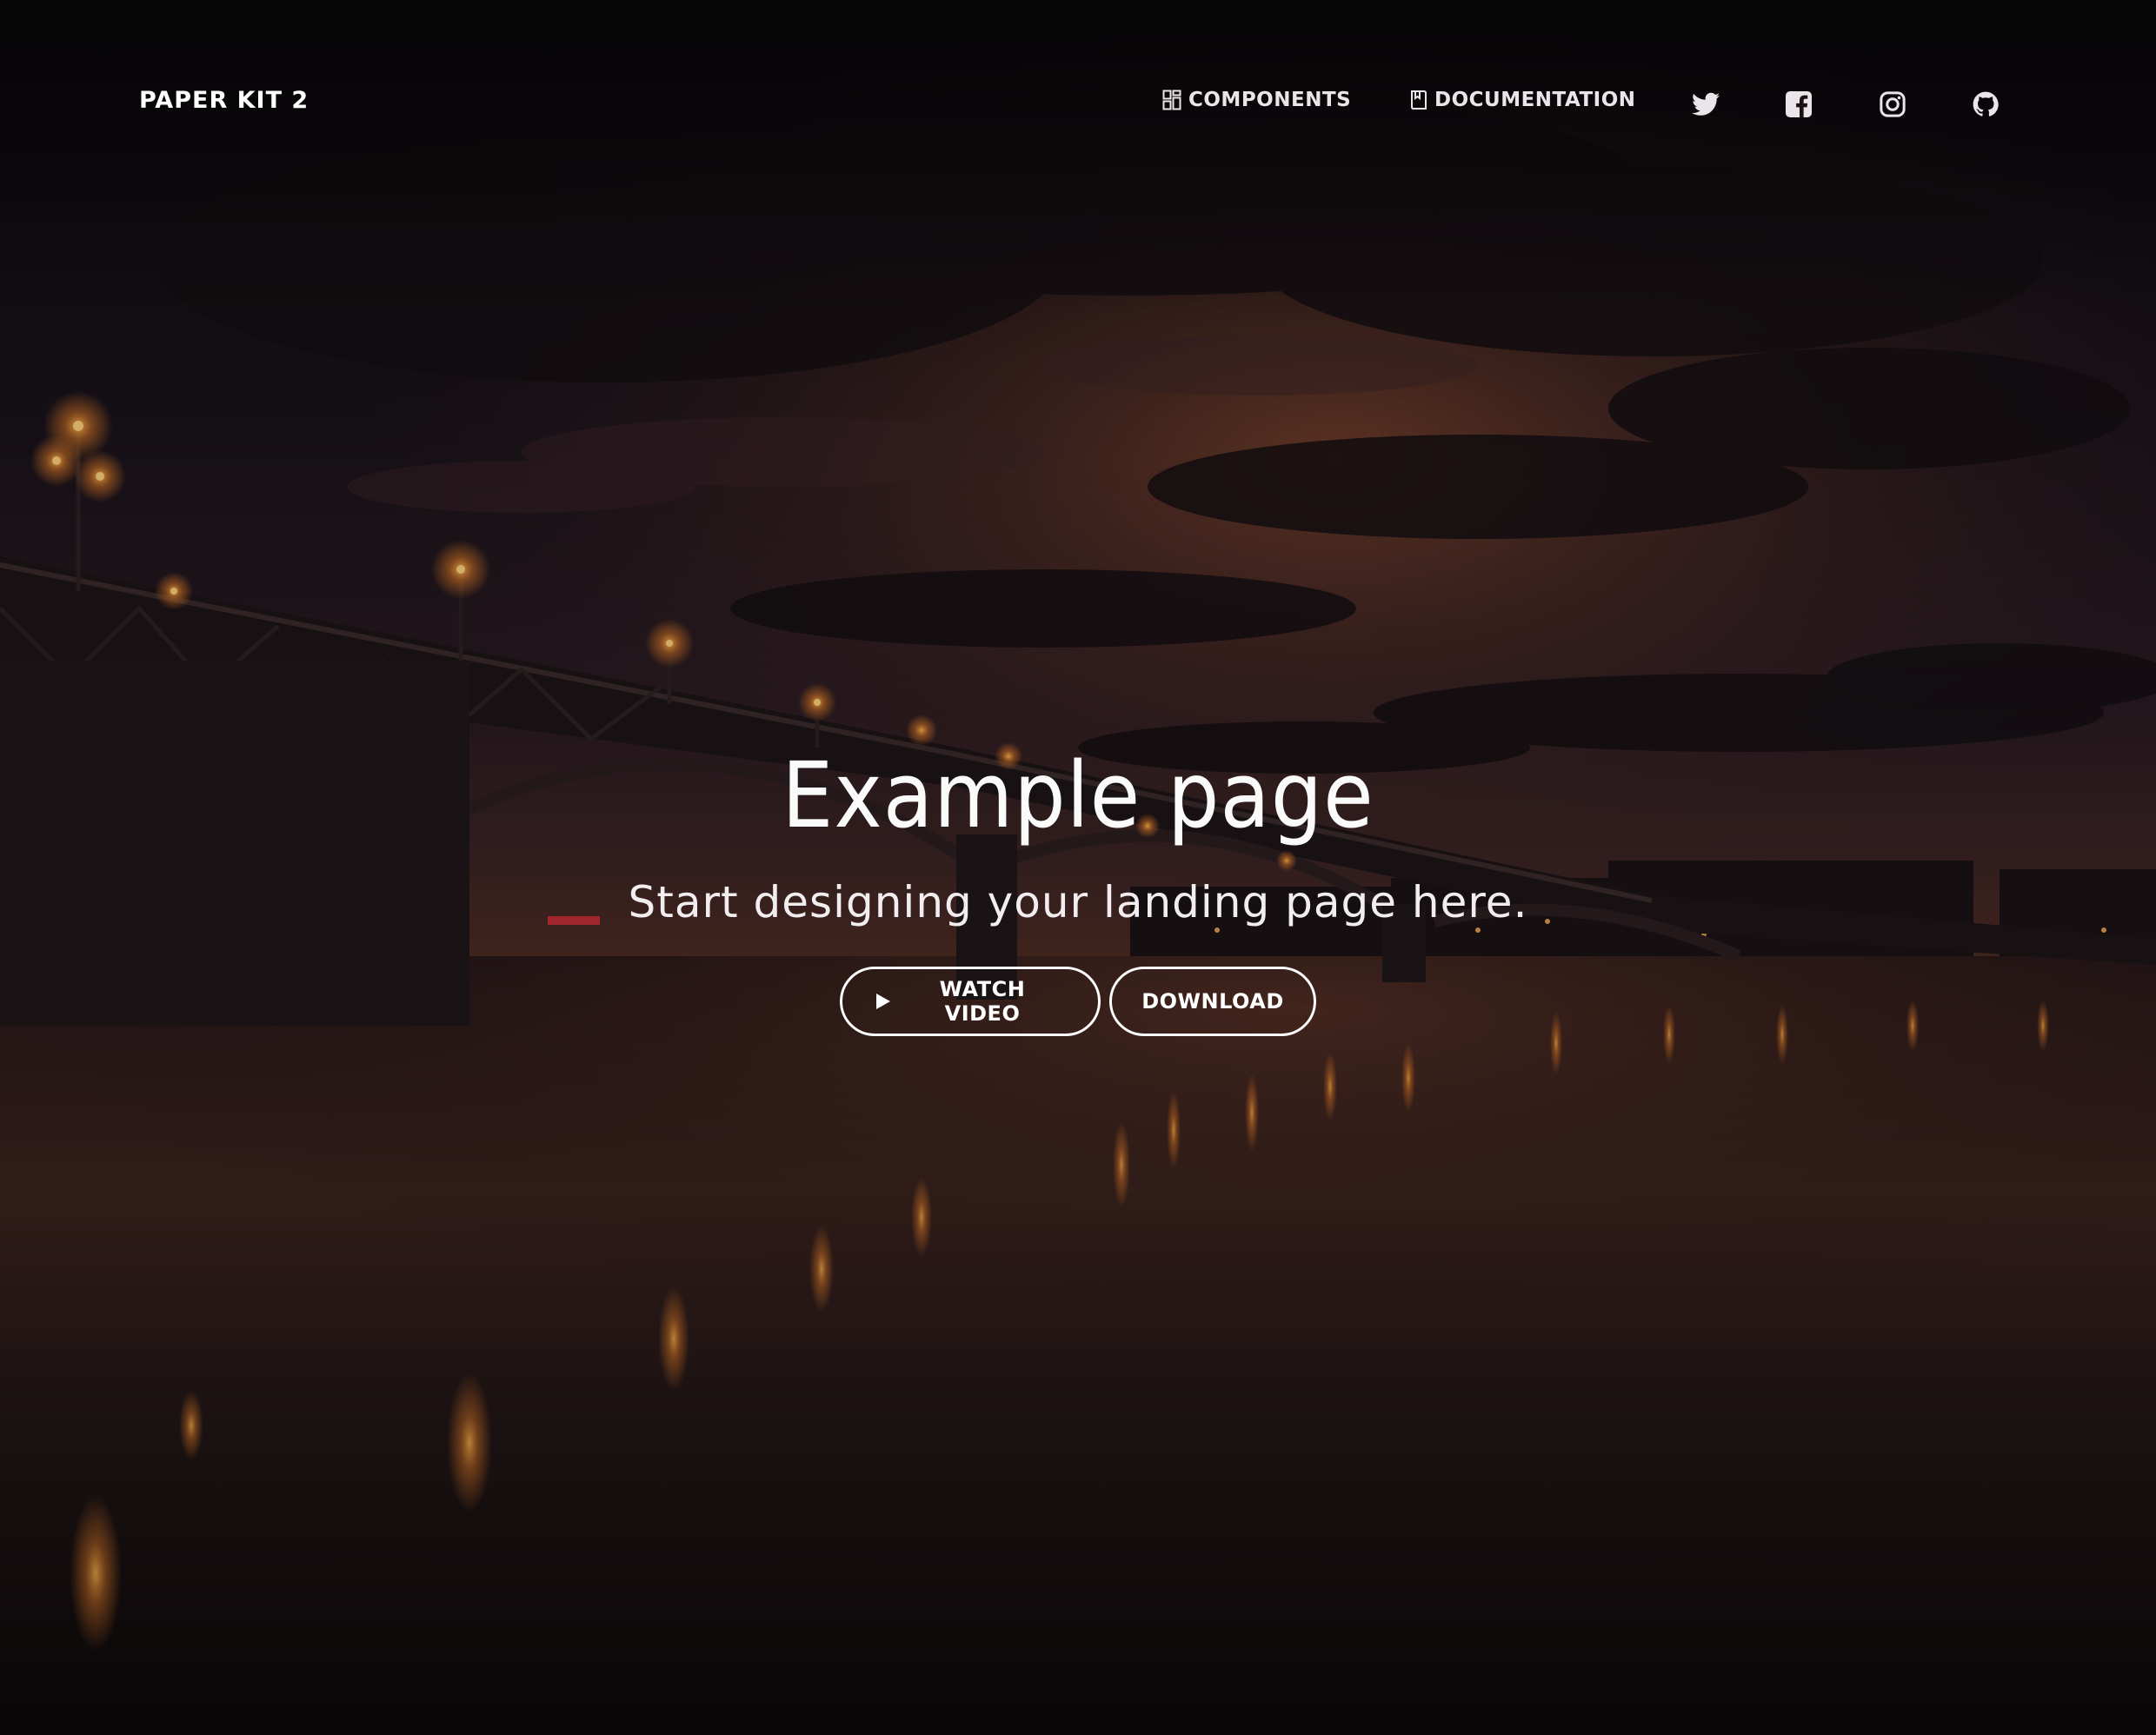 The width and height of the screenshot is (2156, 1735). I want to click on nav-link-components-label: COMPONENTS, so click(1270, 100).